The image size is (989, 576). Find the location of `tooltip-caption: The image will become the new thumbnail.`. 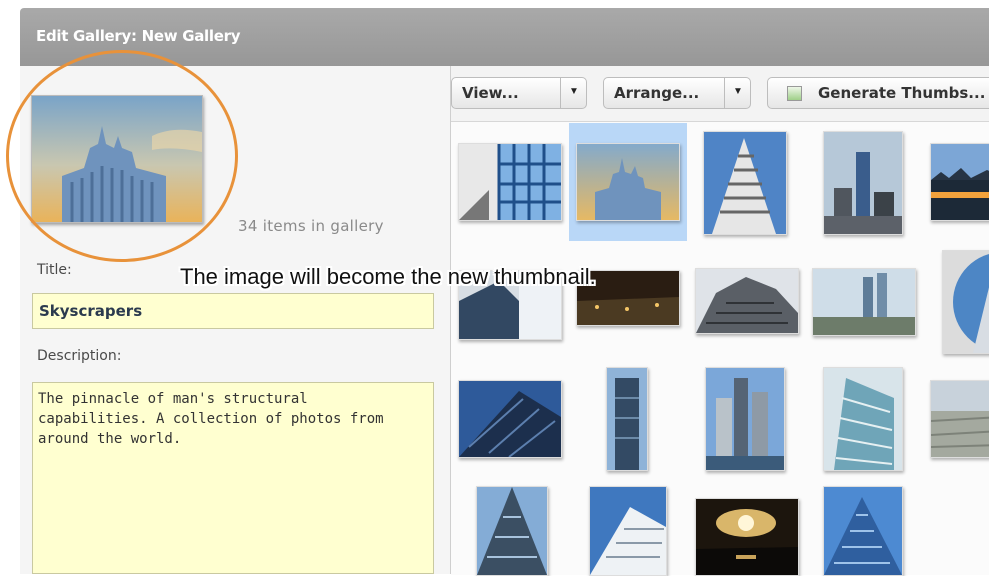

tooltip-caption: The image will become the new thumbnail. is located at coordinates (388, 276).